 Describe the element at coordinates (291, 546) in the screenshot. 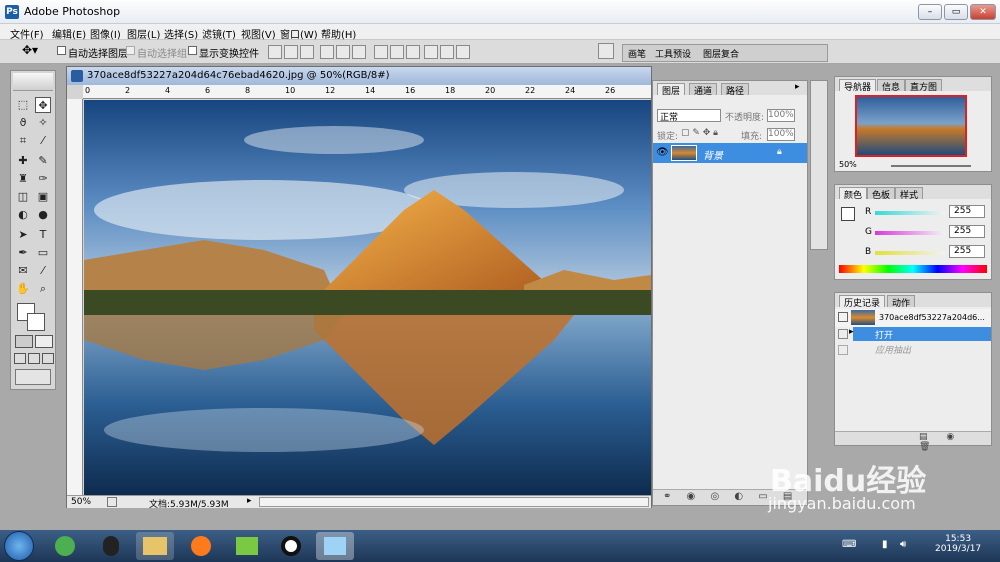

I see `taskbar-app-recorder-icon` at that location.